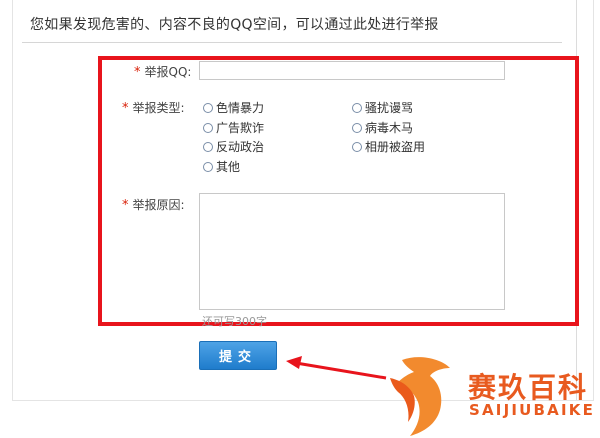  What do you see at coordinates (168, 72) in the screenshot?
I see `qq-label-text: 举报QQ:` at bounding box center [168, 72].